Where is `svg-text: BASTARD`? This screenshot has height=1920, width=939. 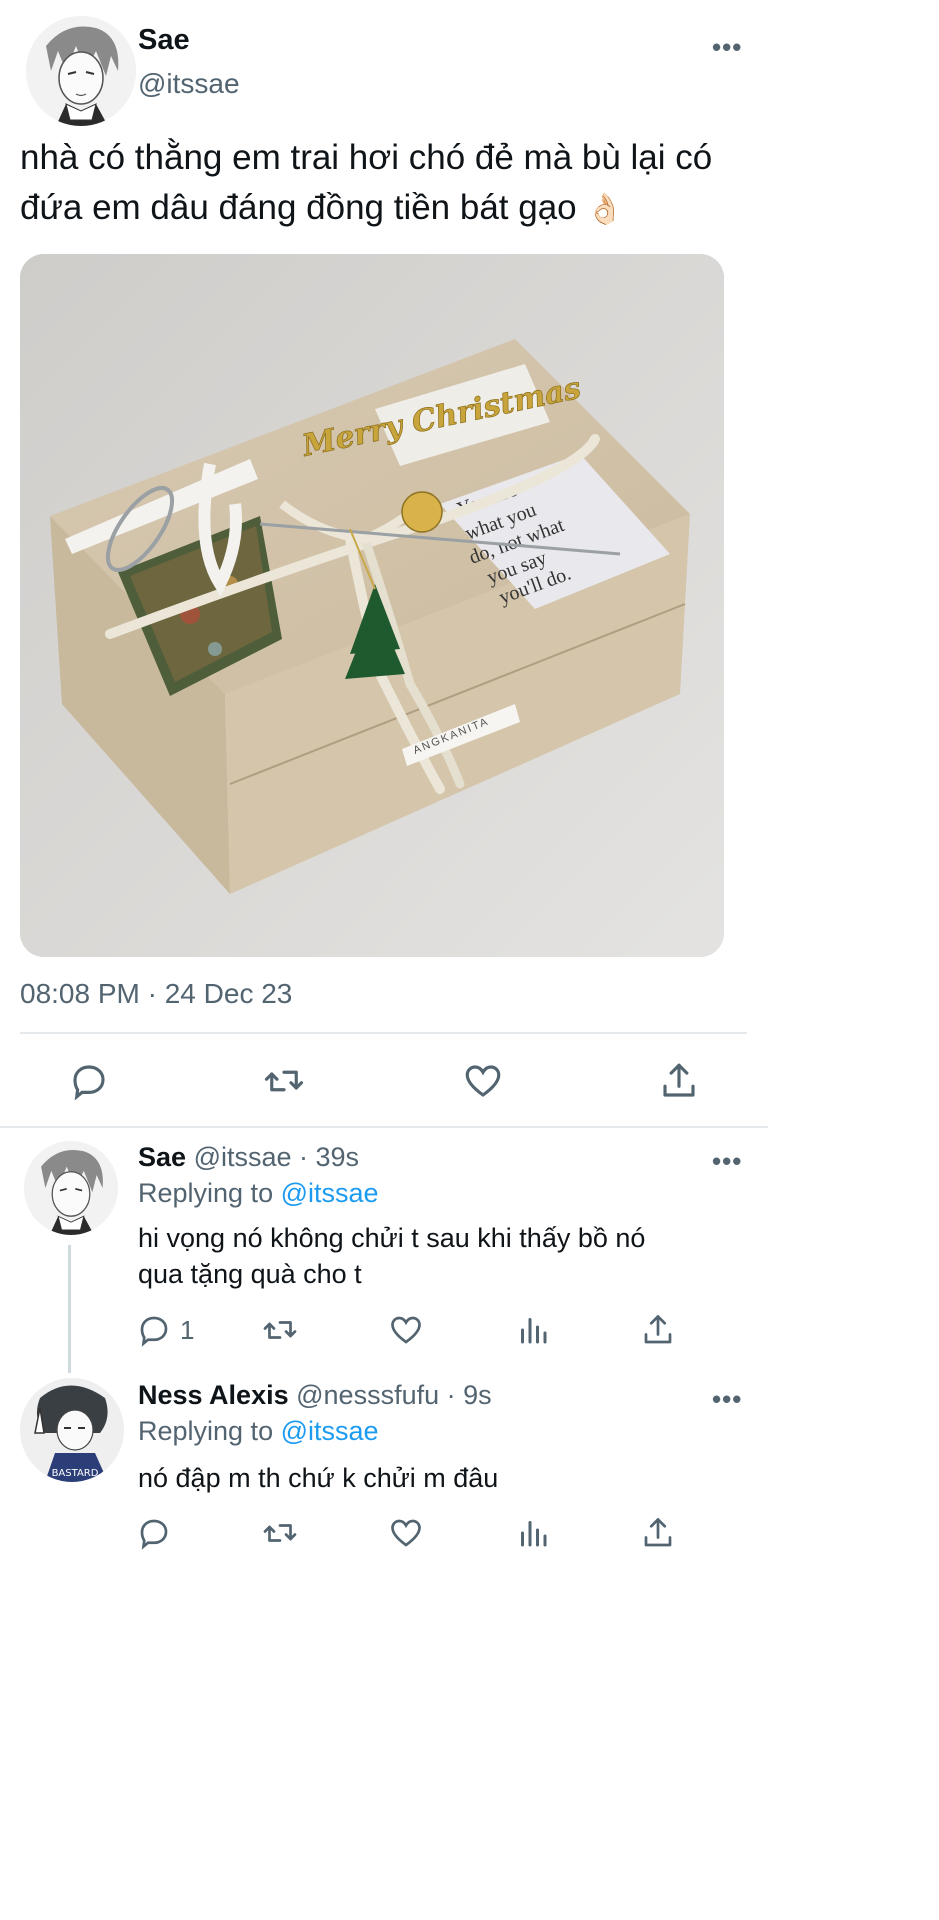
svg-text: BASTARD is located at coordinates (75, 1473).